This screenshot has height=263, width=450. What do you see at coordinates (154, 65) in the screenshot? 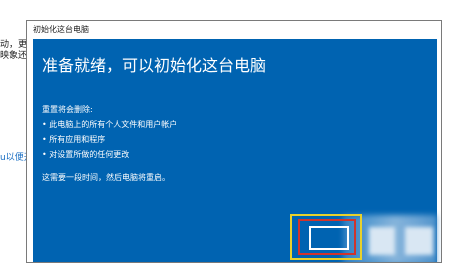
I see `dialog-heading: 准备就绪，可以初始化这台电脑` at bounding box center [154, 65].